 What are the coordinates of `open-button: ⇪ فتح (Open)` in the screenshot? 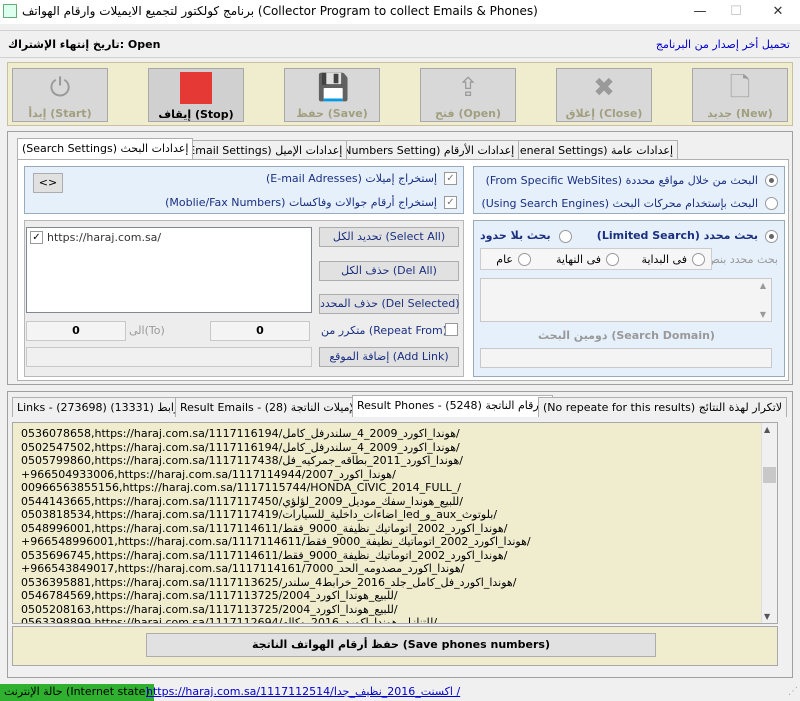 It's located at (468, 95).